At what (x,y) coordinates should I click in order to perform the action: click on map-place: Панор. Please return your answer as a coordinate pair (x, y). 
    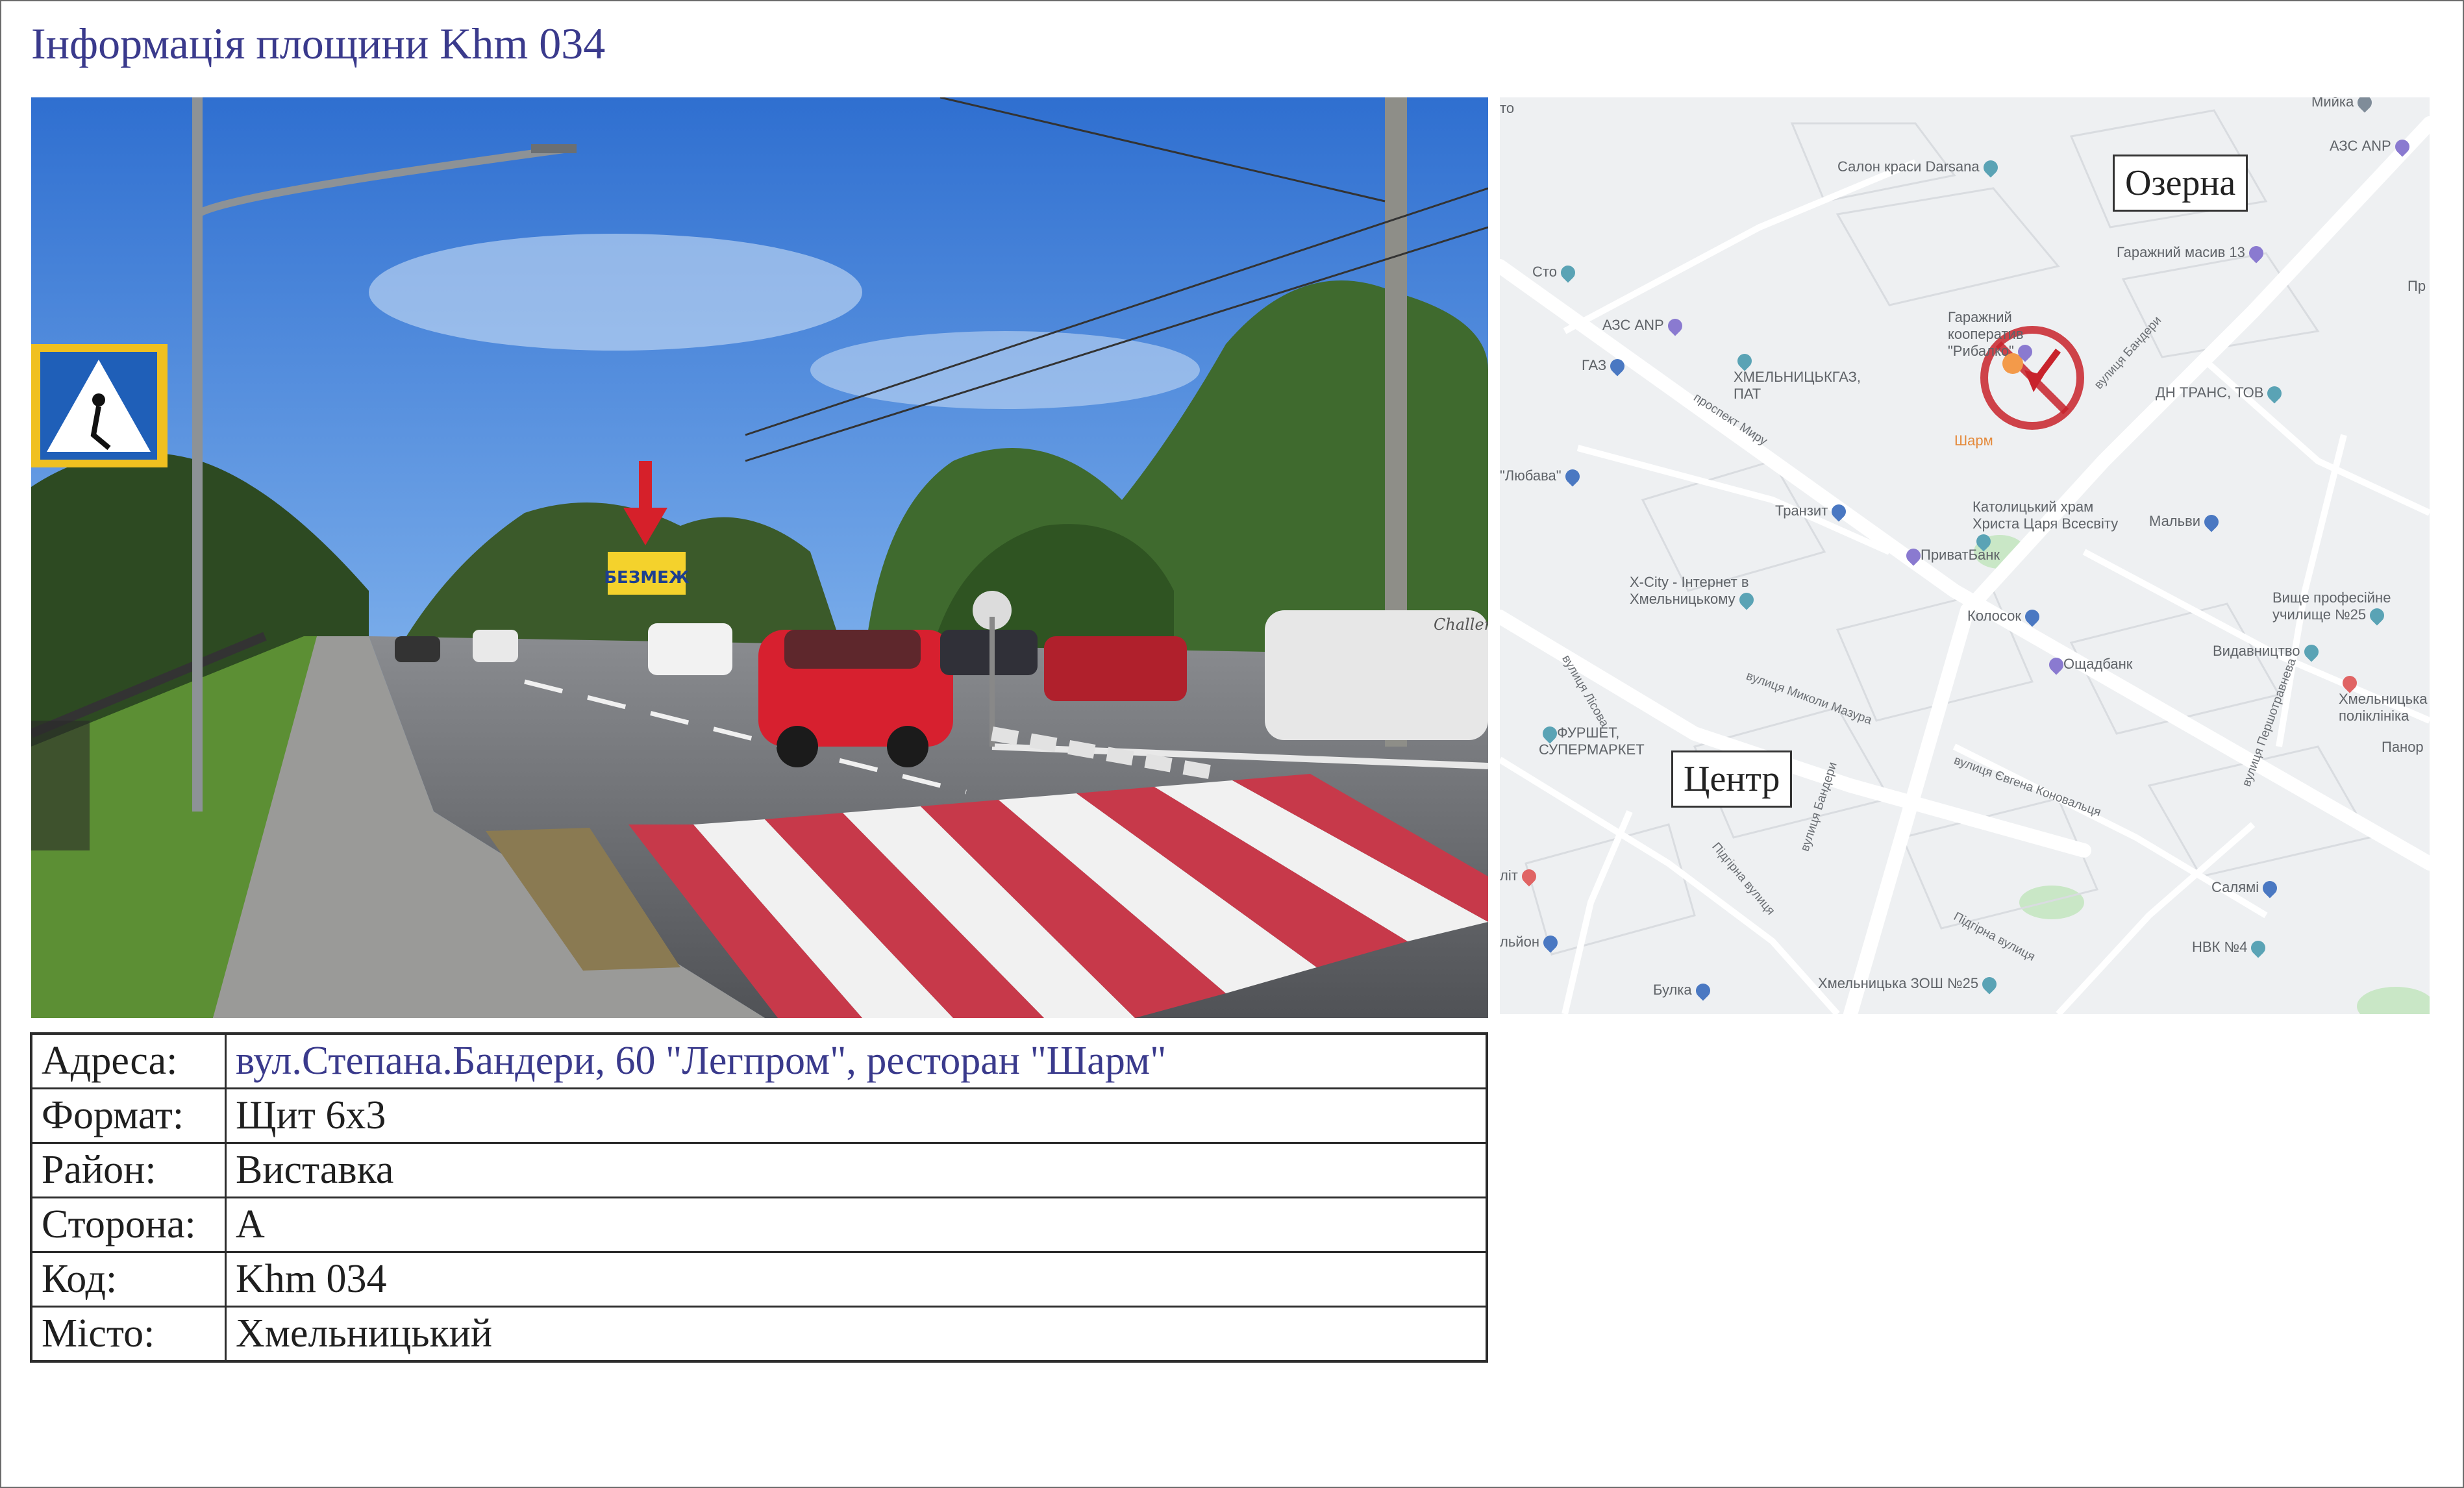
    Looking at the image, I should click on (2403, 747).